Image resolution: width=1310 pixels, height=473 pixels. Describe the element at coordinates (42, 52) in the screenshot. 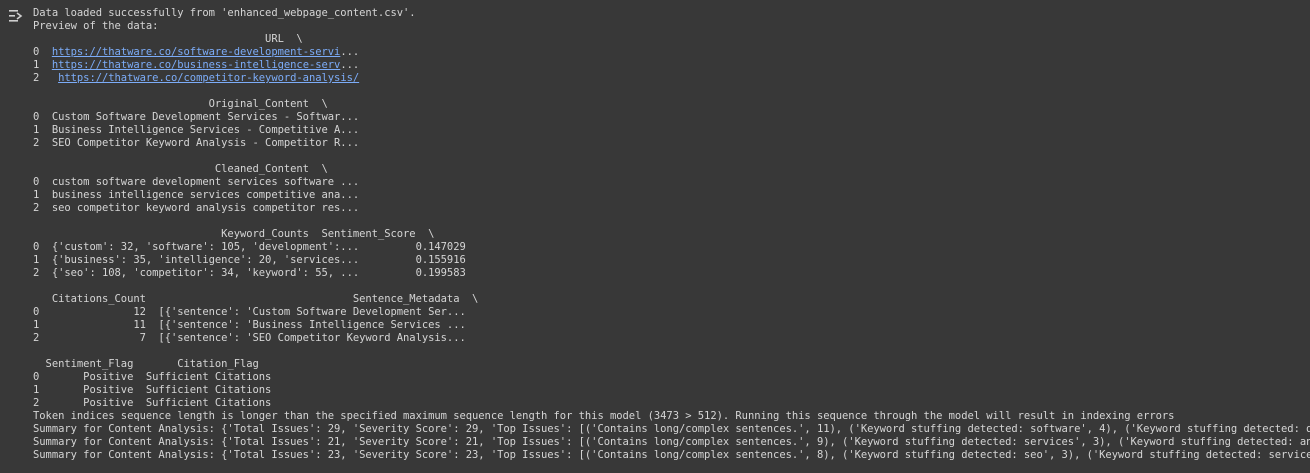

I see `output-text: 0` at that location.